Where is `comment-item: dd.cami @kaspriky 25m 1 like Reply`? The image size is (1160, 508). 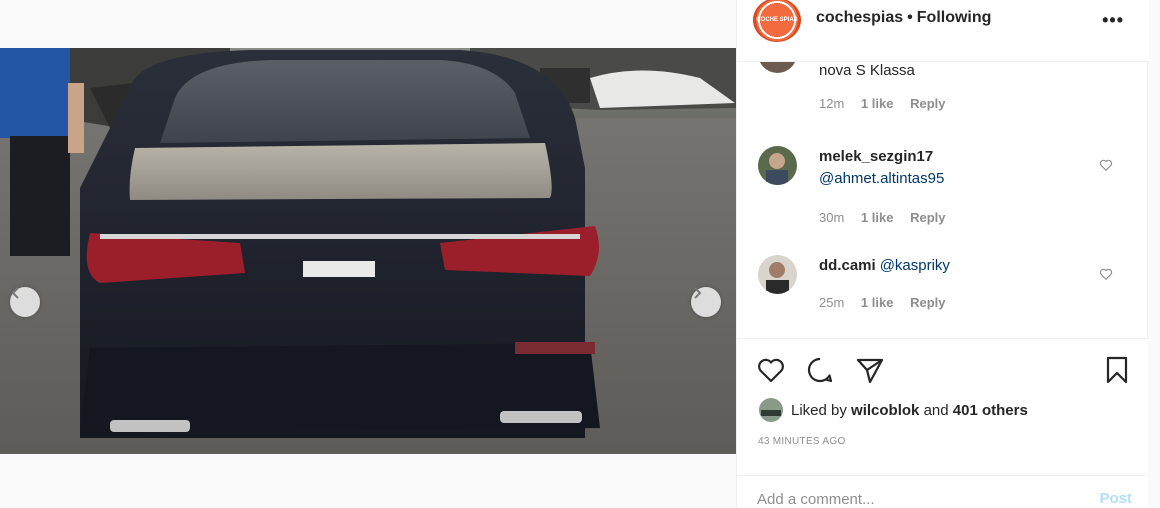
comment-item: dd.cami @kaspriky 25m 1 like Reply is located at coordinates (943, 295).